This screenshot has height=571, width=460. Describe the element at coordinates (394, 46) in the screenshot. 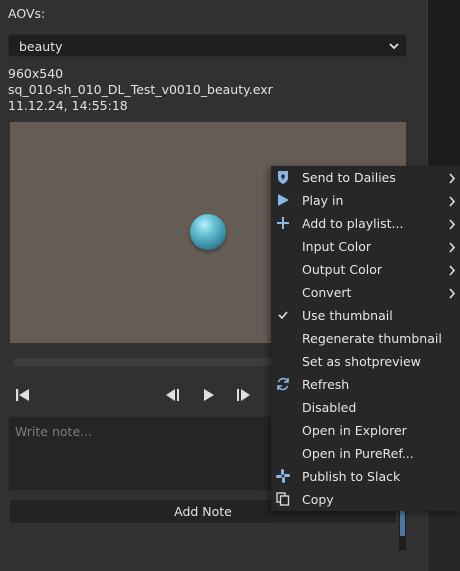

I see `chevron-down-icon` at that location.